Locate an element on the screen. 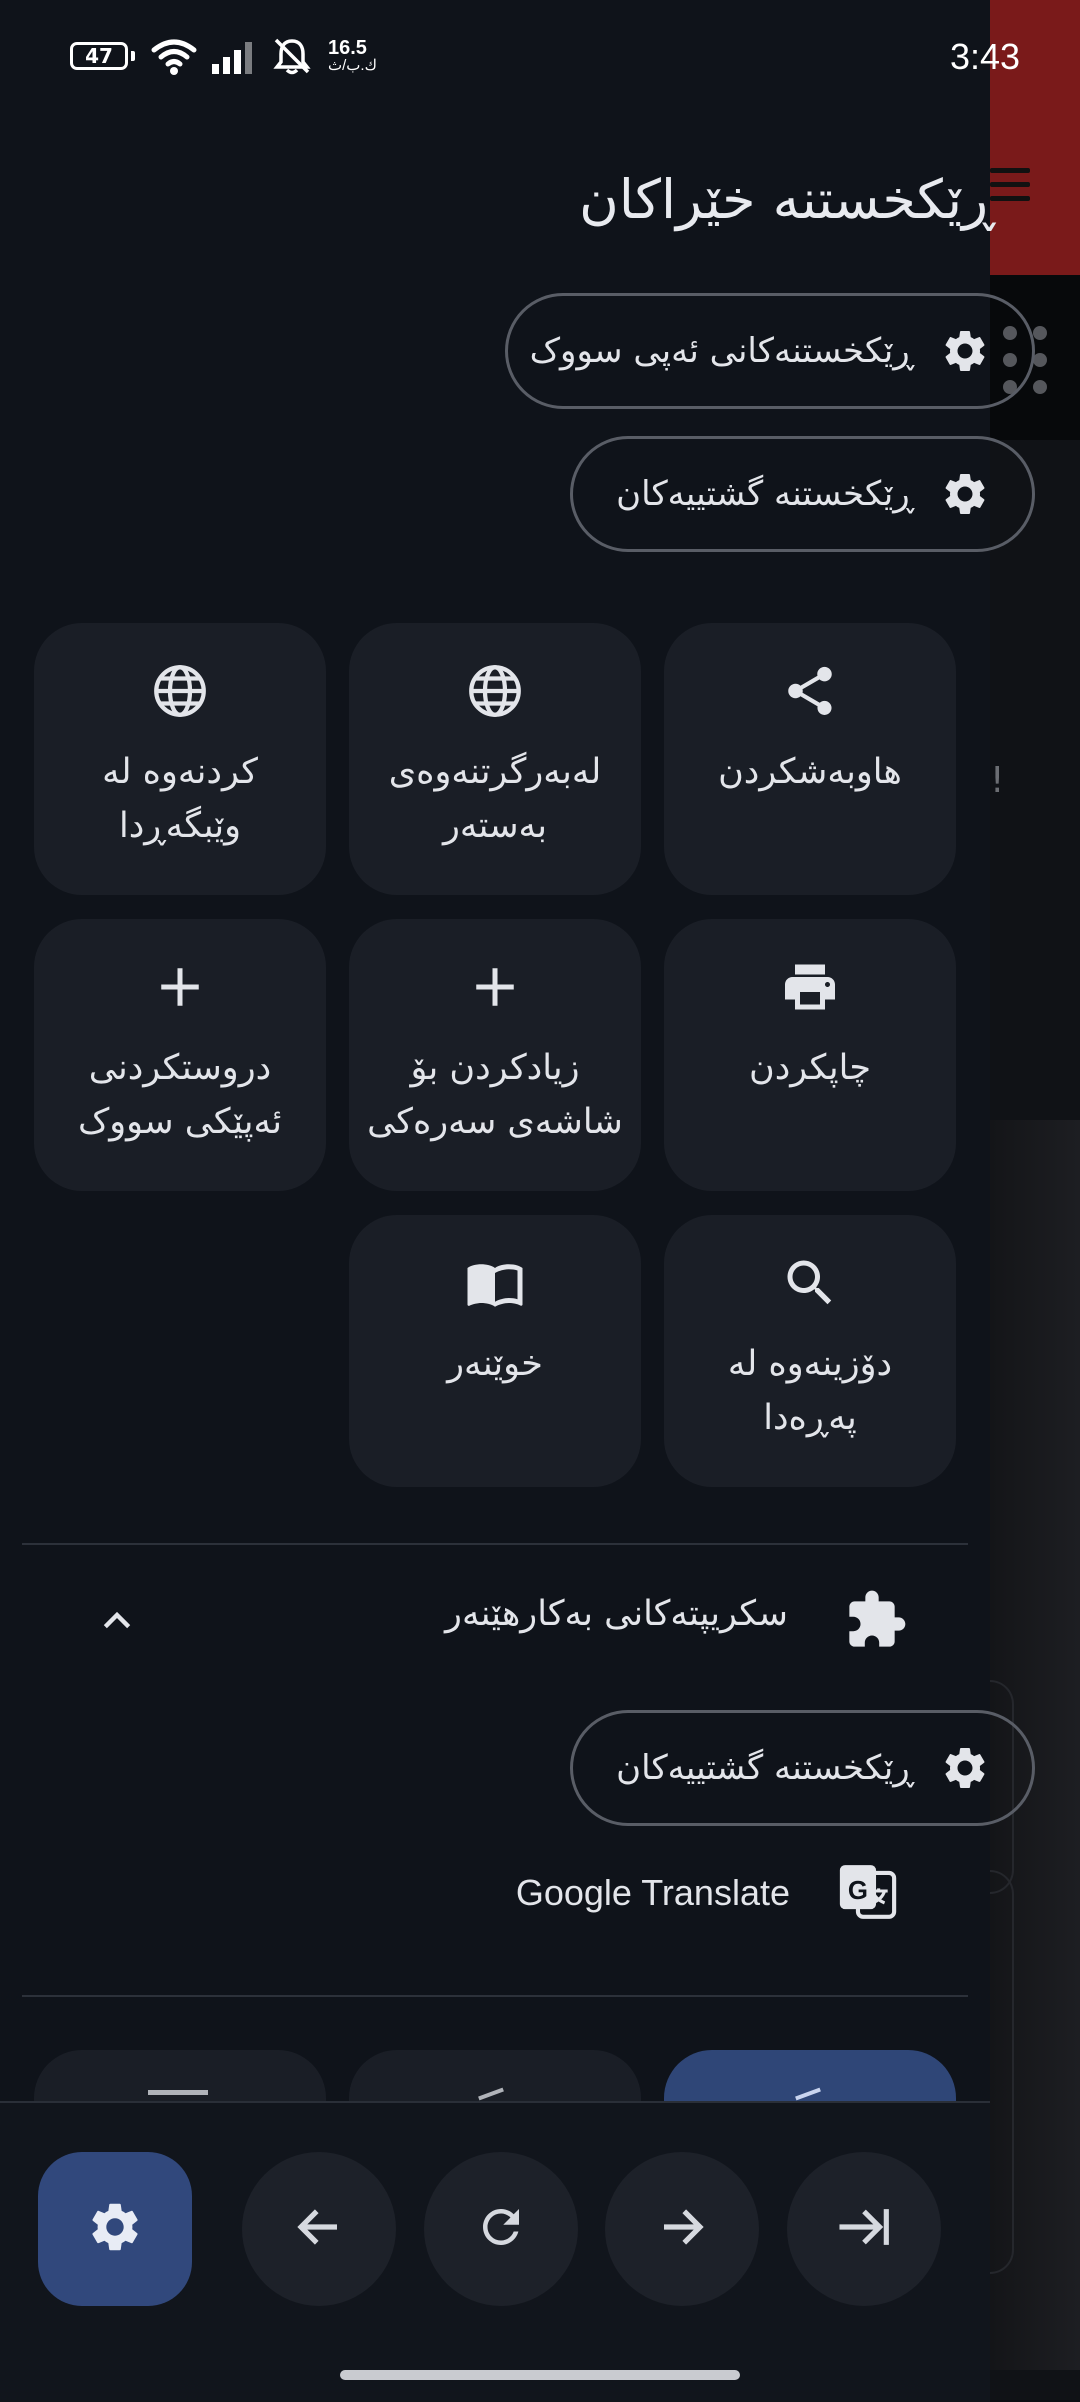 Image resolution: width=1080 pixels, height=2402 pixels. battery-indicator: 47 is located at coordinates (99, 56).